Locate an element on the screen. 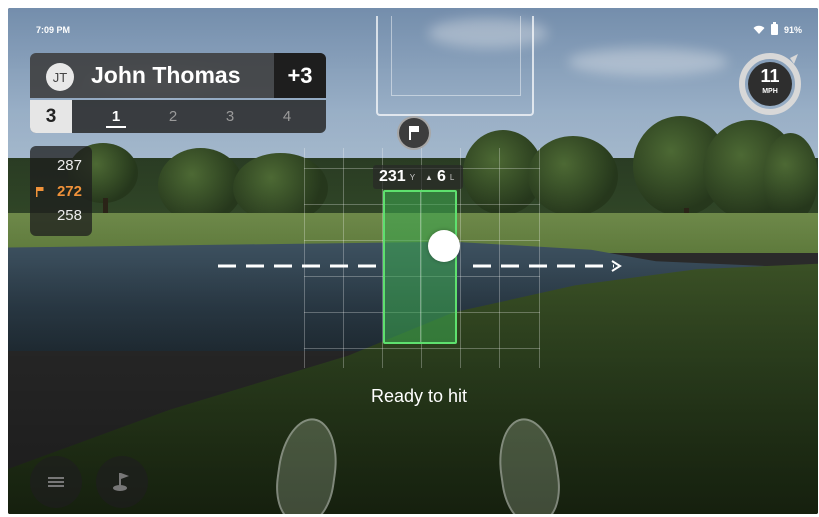  offset-arrow-icon: ▲ is located at coordinates (429, 177).